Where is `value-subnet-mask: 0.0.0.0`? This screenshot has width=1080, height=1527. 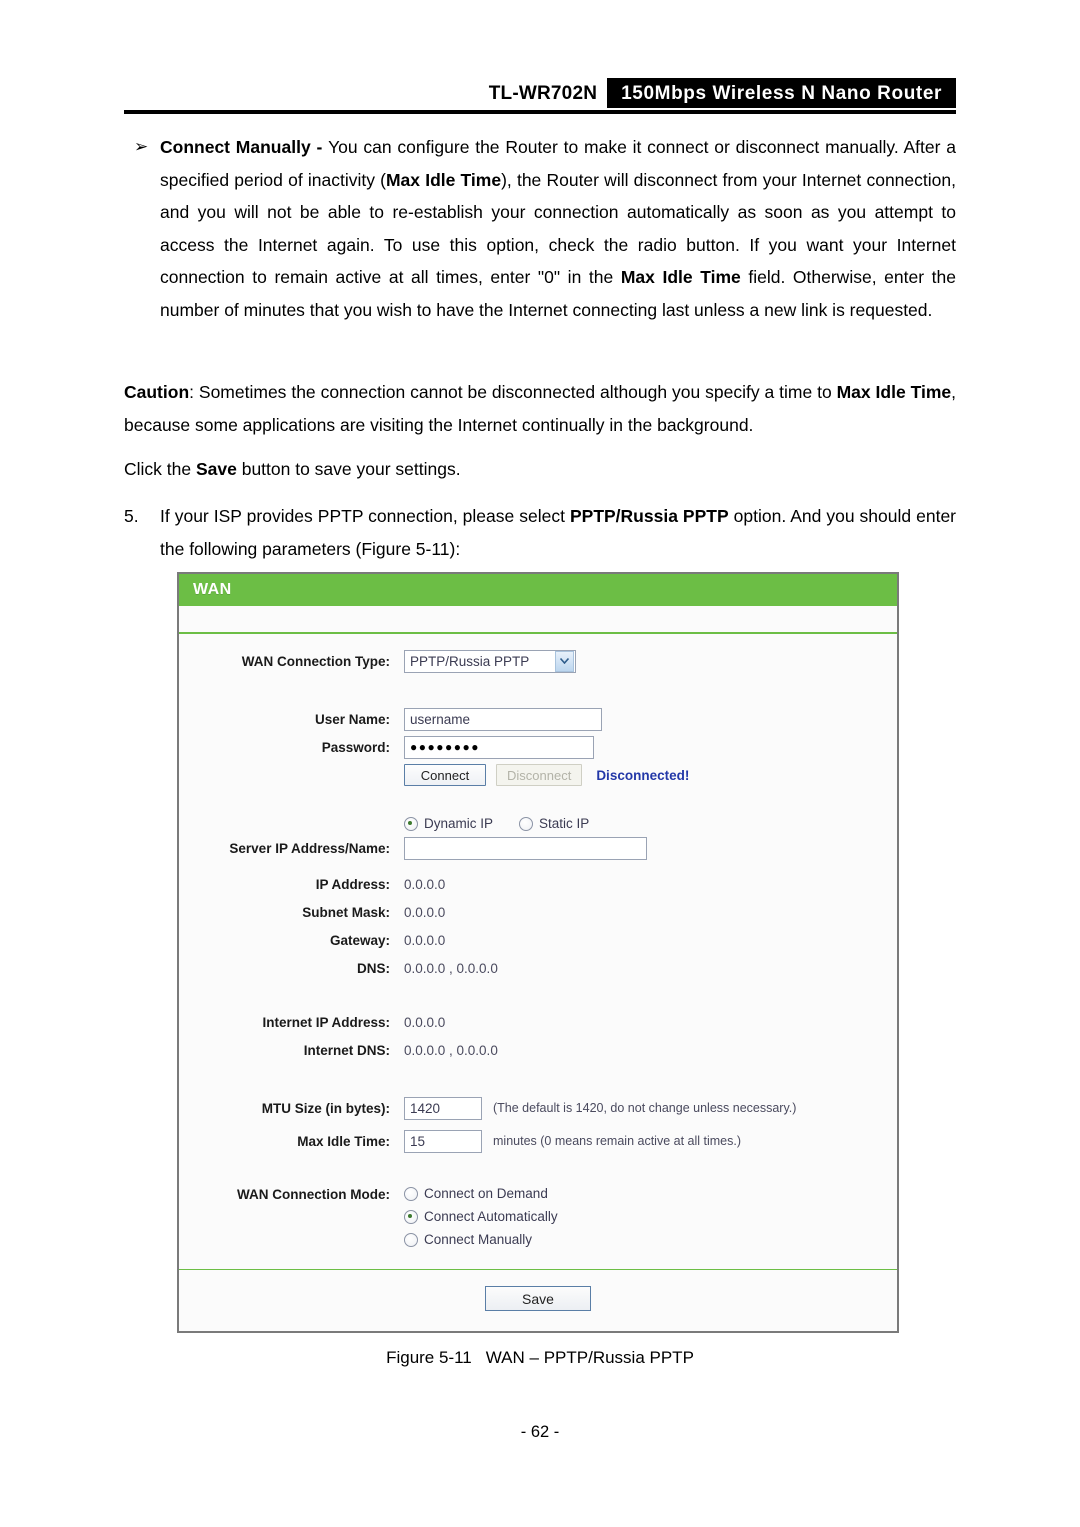 value-subnet-mask: 0.0.0.0 is located at coordinates (425, 912).